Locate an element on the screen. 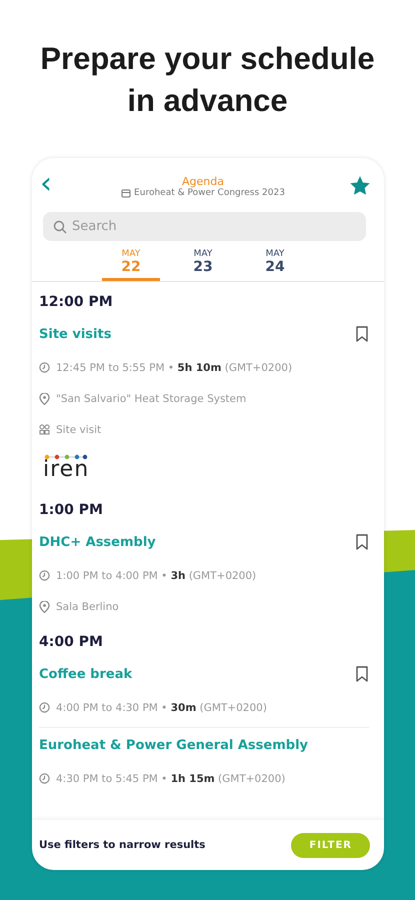  session-title: Coffee break is located at coordinates (85, 674).